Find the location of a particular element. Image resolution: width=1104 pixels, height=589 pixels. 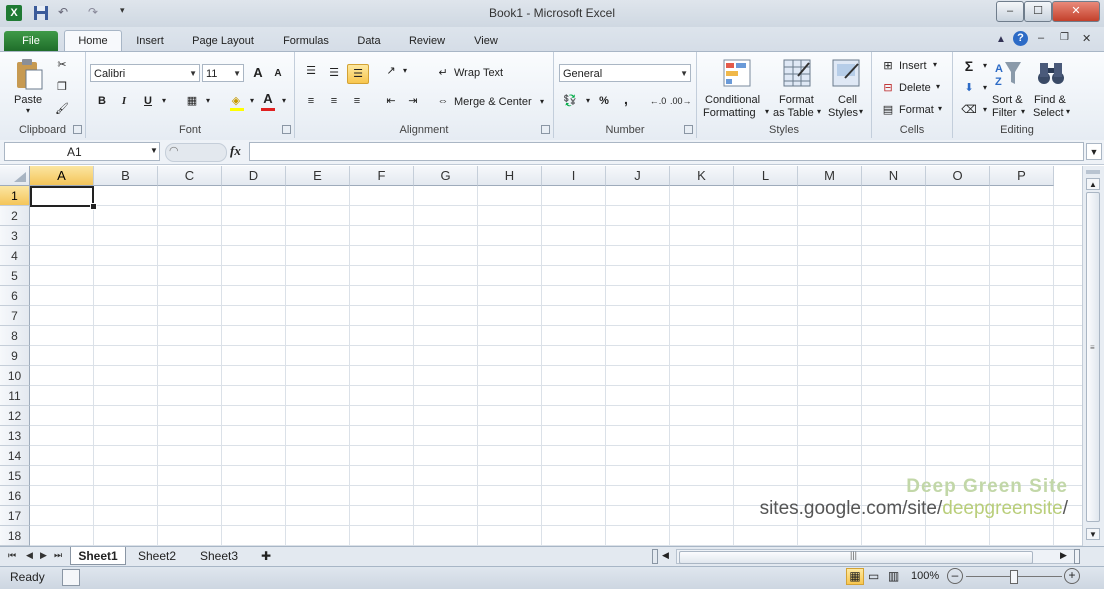

column-header-i: I is located at coordinates (574, 176).